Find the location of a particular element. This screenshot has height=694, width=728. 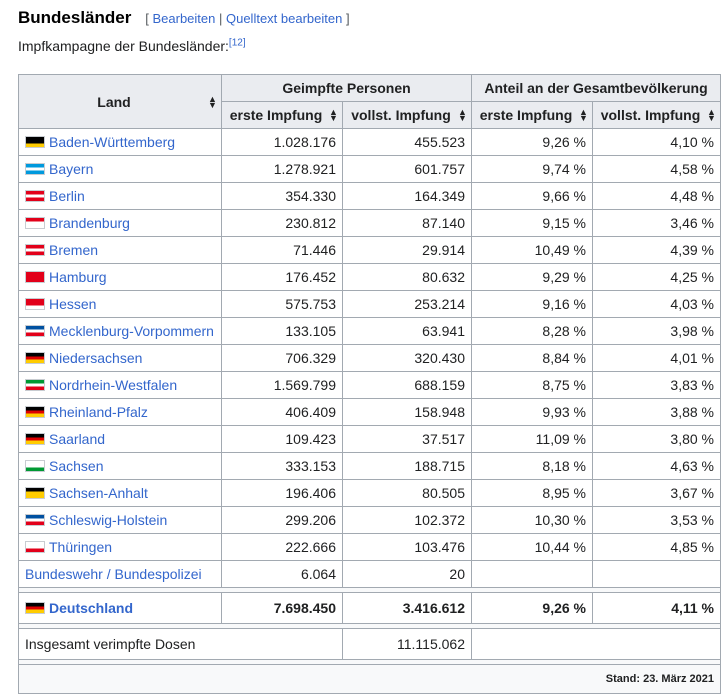

land-link: Schleswig-Holstein is located at coordinates (108, 520).